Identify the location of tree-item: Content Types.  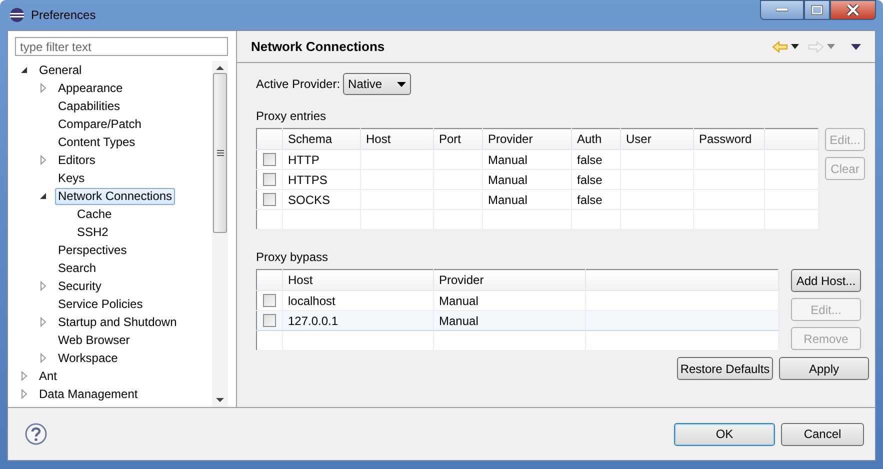
(96, 142).